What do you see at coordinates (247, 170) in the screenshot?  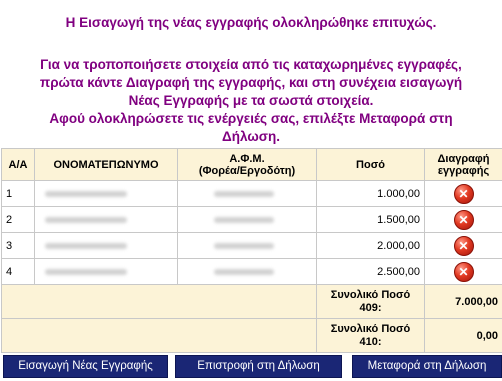 I see `header-afm-line2: (Φορέα/Εργοδότη)` at bounding box center [247, 170].